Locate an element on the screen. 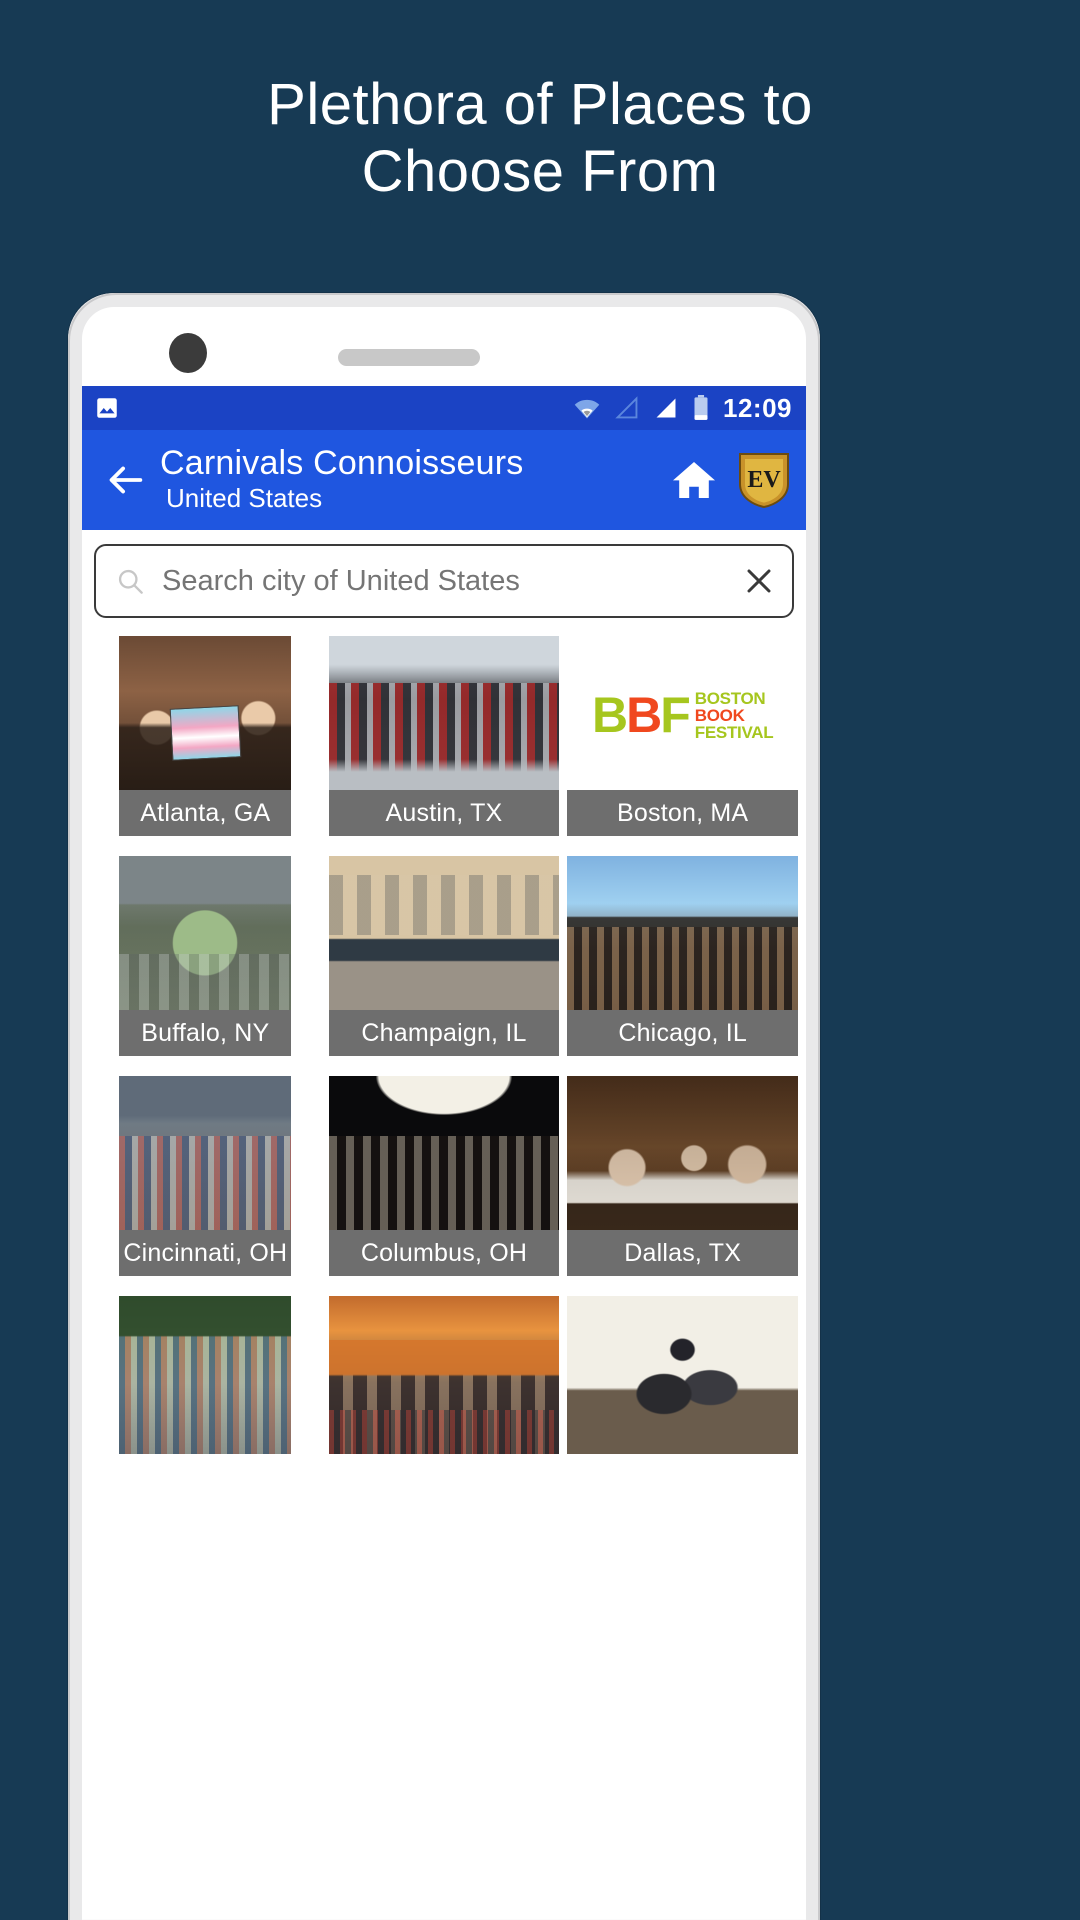 The width and height of the screenshot is (1080, 1920). bbf-wordmark: BOSTON BOOK FESTIVAL is located at coordinates (734, 715).